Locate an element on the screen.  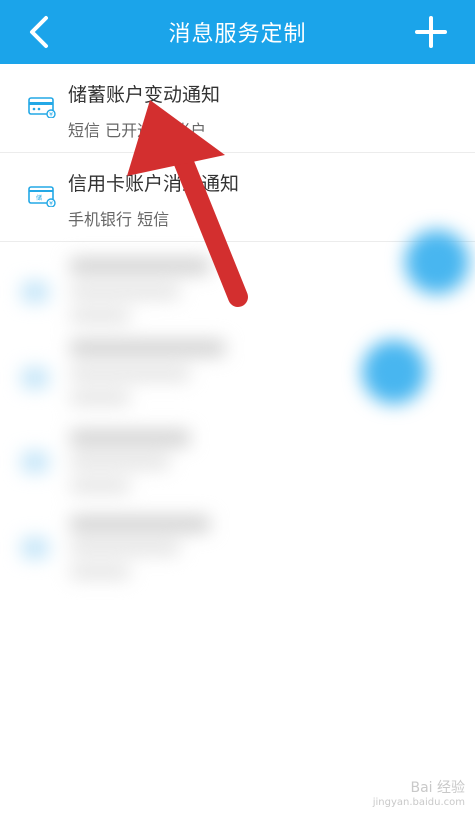
watermark-text: Bai 经验 is located at coordinates (437, 788).